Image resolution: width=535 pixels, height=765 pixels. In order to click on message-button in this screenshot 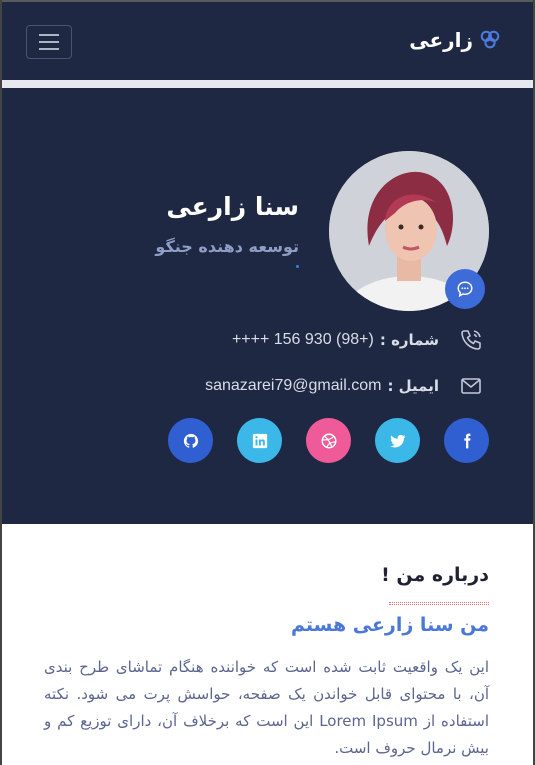, I will do `click(465, 289)`.